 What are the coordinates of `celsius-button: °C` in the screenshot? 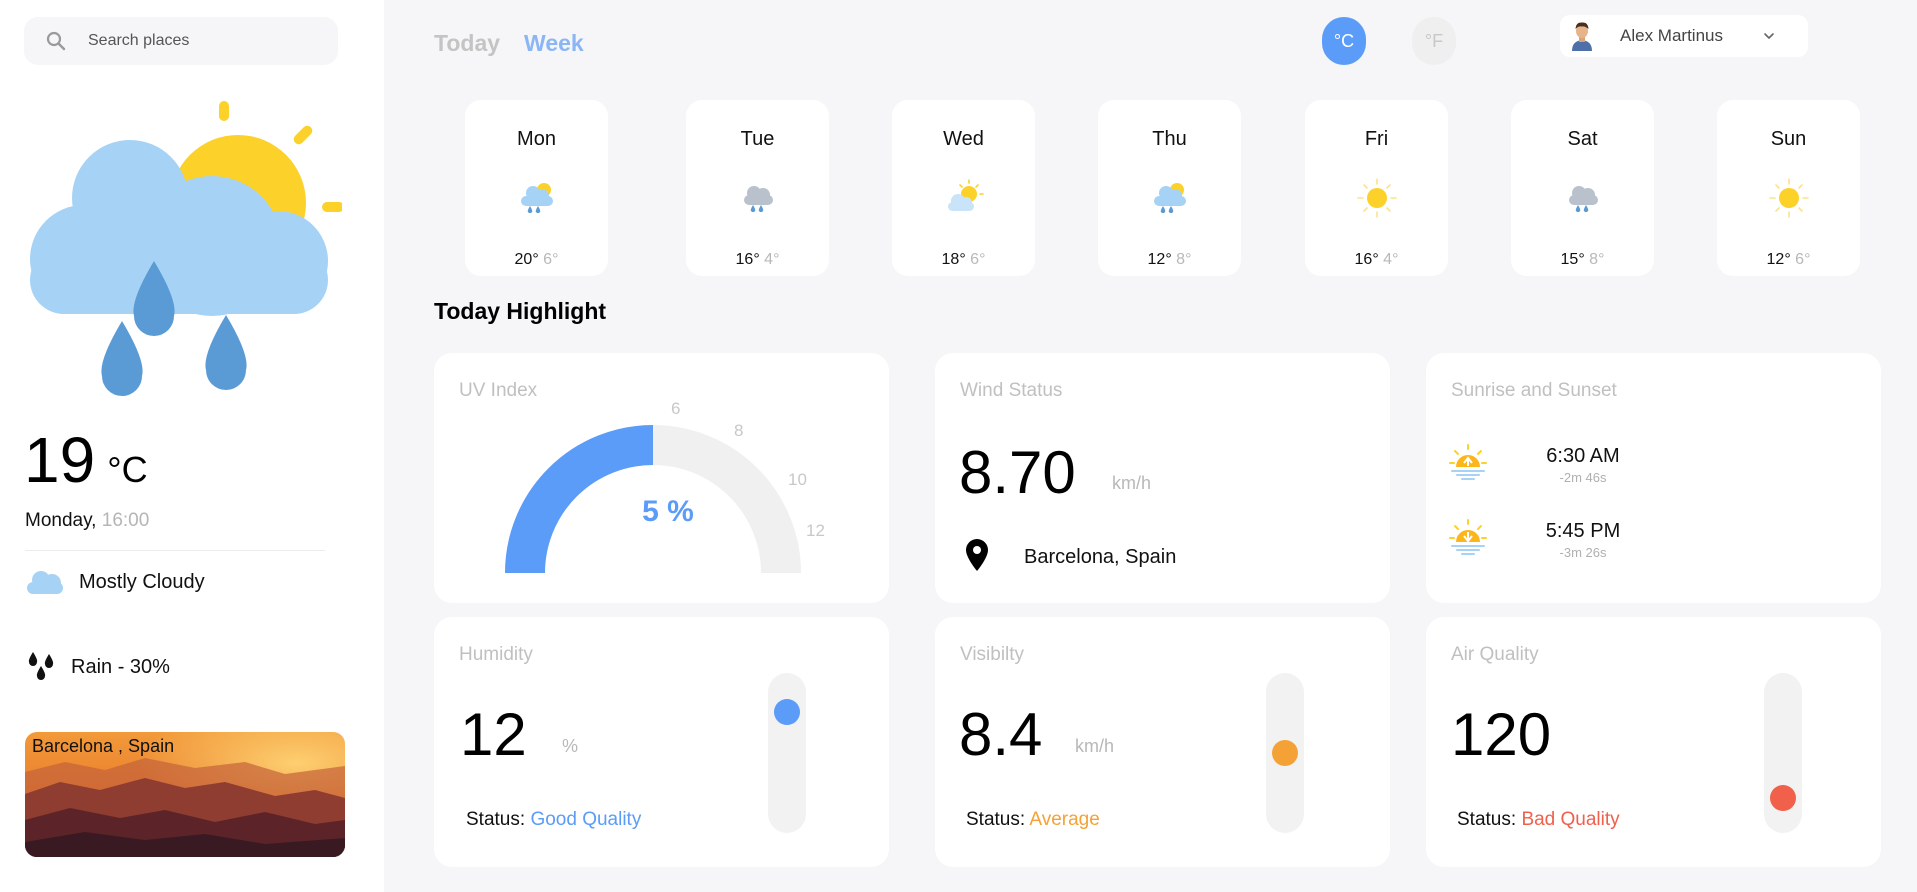 It's located at (1344, 41).